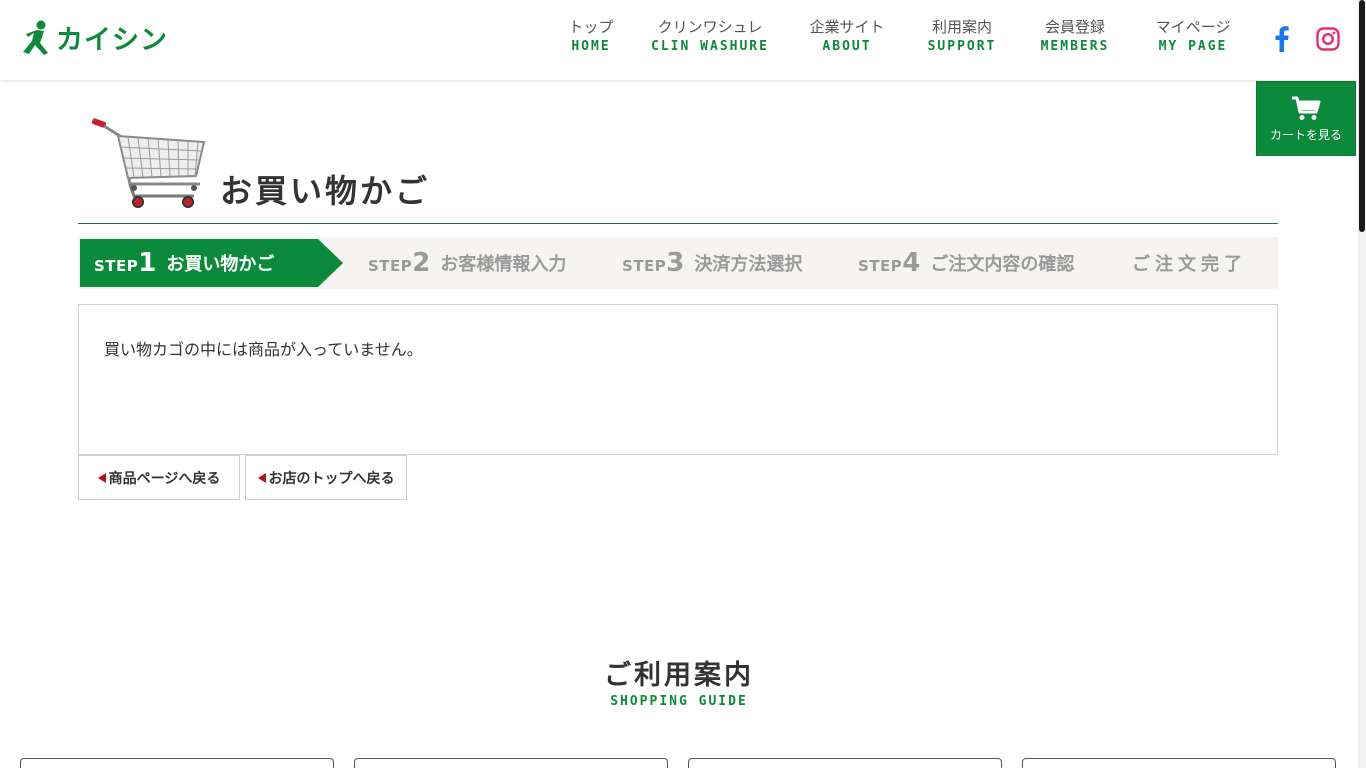 This screenshot has width=1366, height=768. What do you see at coordinates (148, 163) in the screenshot?
I see `shopping-cart-illustration` at bounding box center [148, 163].